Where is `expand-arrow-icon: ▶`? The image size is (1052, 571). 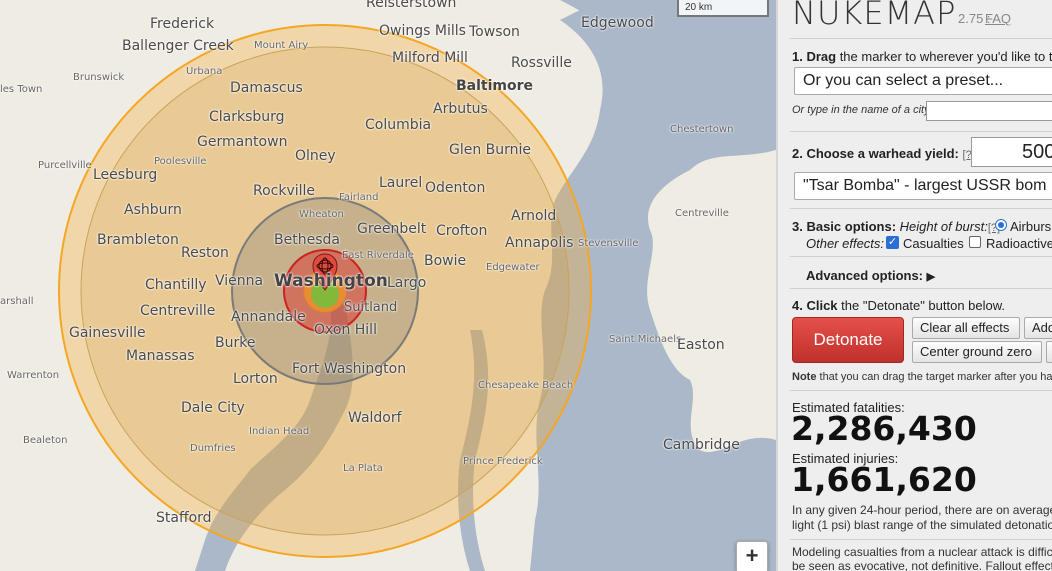
expand-arrow-icon: ▶ is located at coordinates (931, 277).